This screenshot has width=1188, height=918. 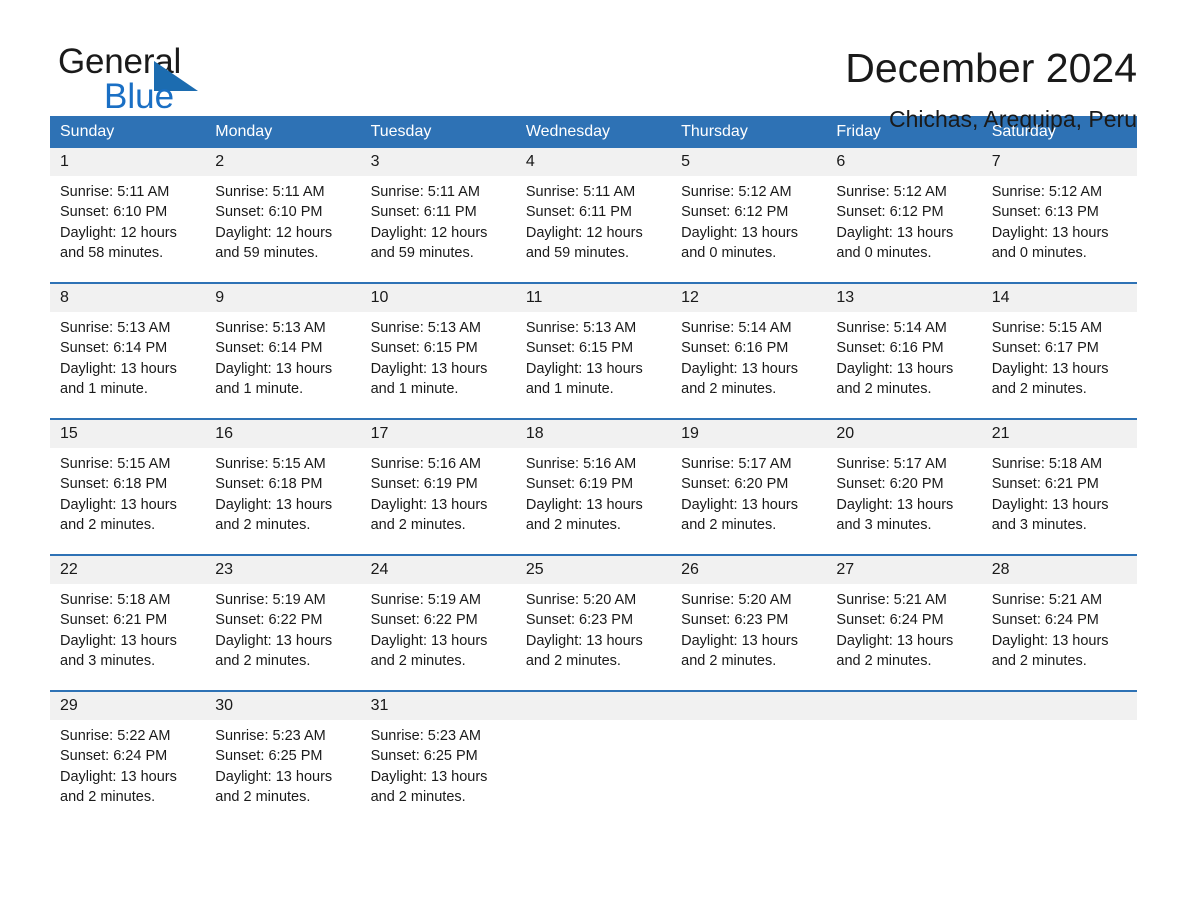 What do you see at coordinates (593, 162) in the screenshot?
I see `day-number: 4` at bounding box center [593, 162].